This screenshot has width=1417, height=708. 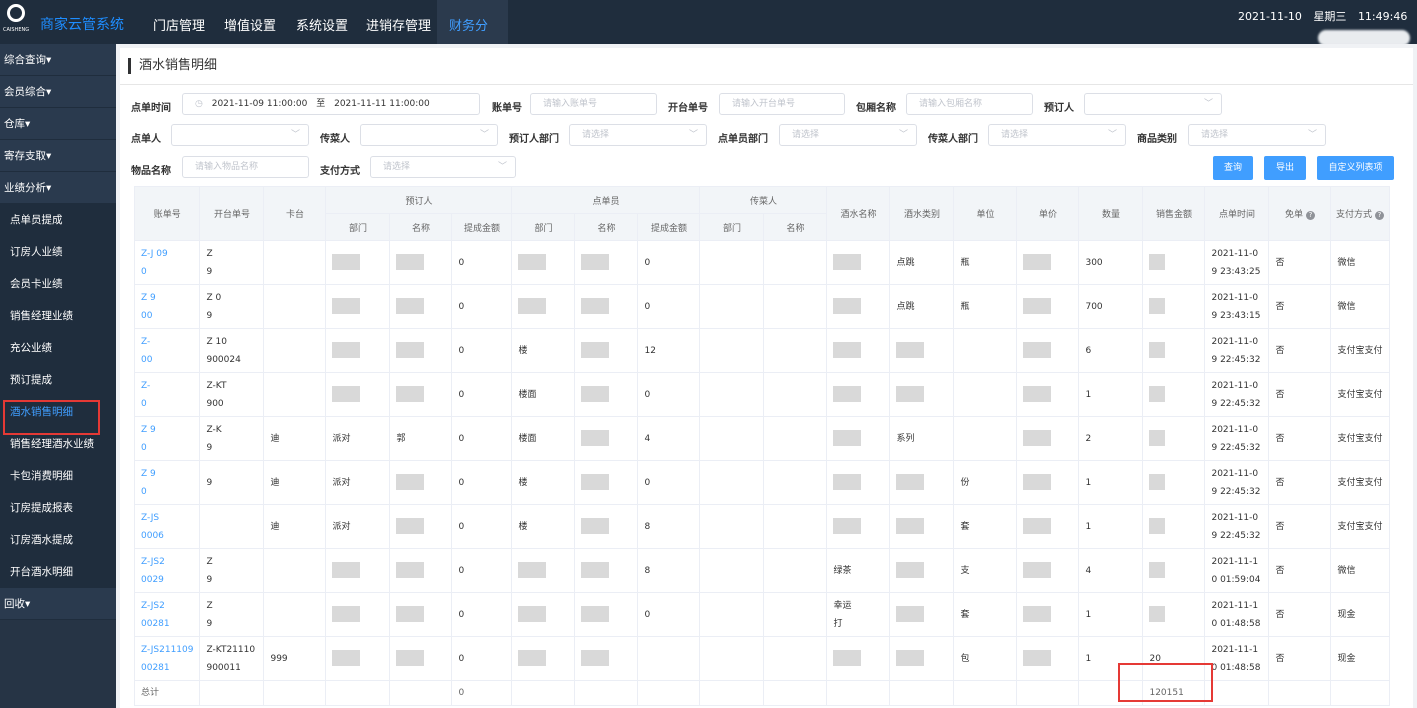 What do you see at coordinates (231, 649) in the screenshot?
I see `cell-line: Z-KT21110` at bounding box center [231, 649].